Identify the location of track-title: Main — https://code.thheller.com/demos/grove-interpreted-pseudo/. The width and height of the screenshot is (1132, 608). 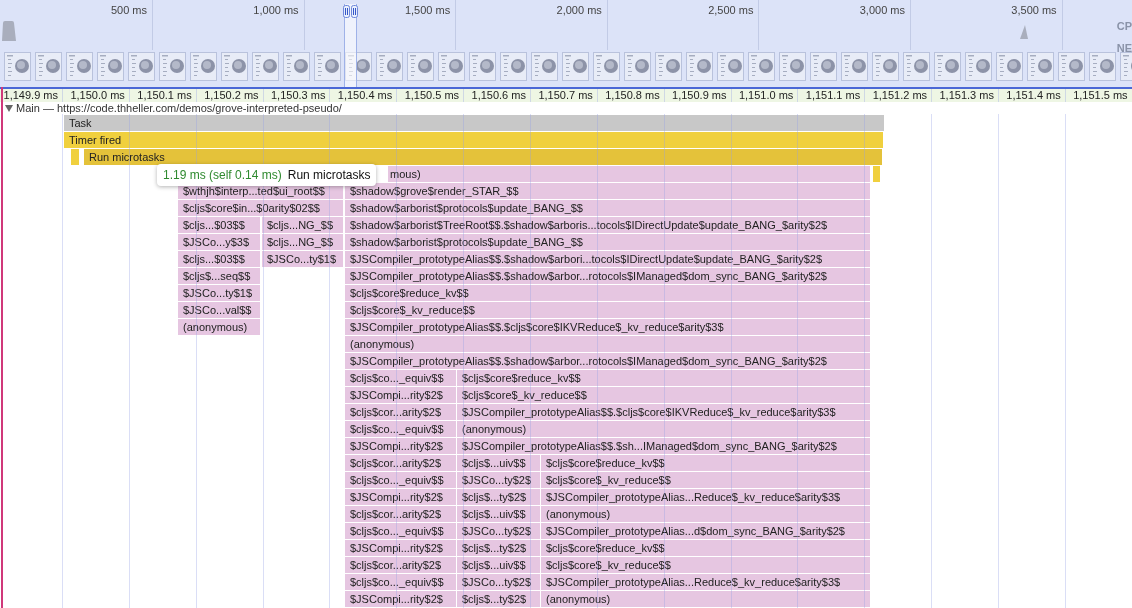
(179, 108).